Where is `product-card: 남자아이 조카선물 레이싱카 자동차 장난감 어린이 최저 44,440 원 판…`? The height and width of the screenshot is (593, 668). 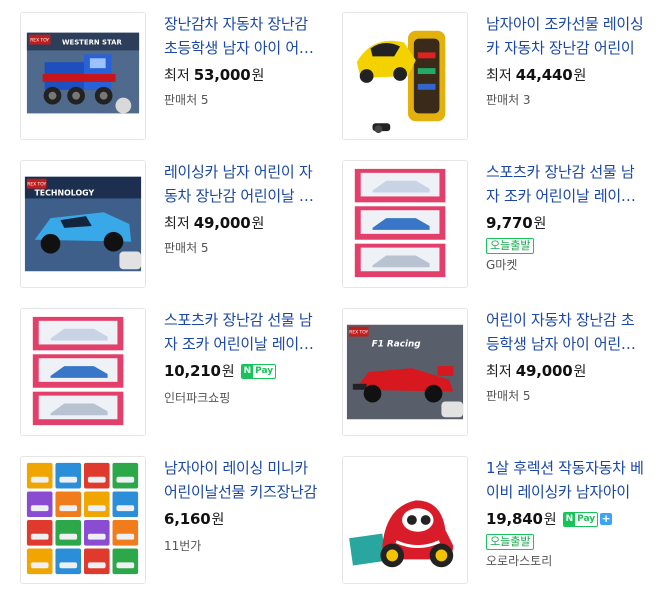 product-card: 남자아이 조카선물 레이싱카 자동차 장난감 어린이 최저 44,440 원 판… is located at coordinates (483, 70).